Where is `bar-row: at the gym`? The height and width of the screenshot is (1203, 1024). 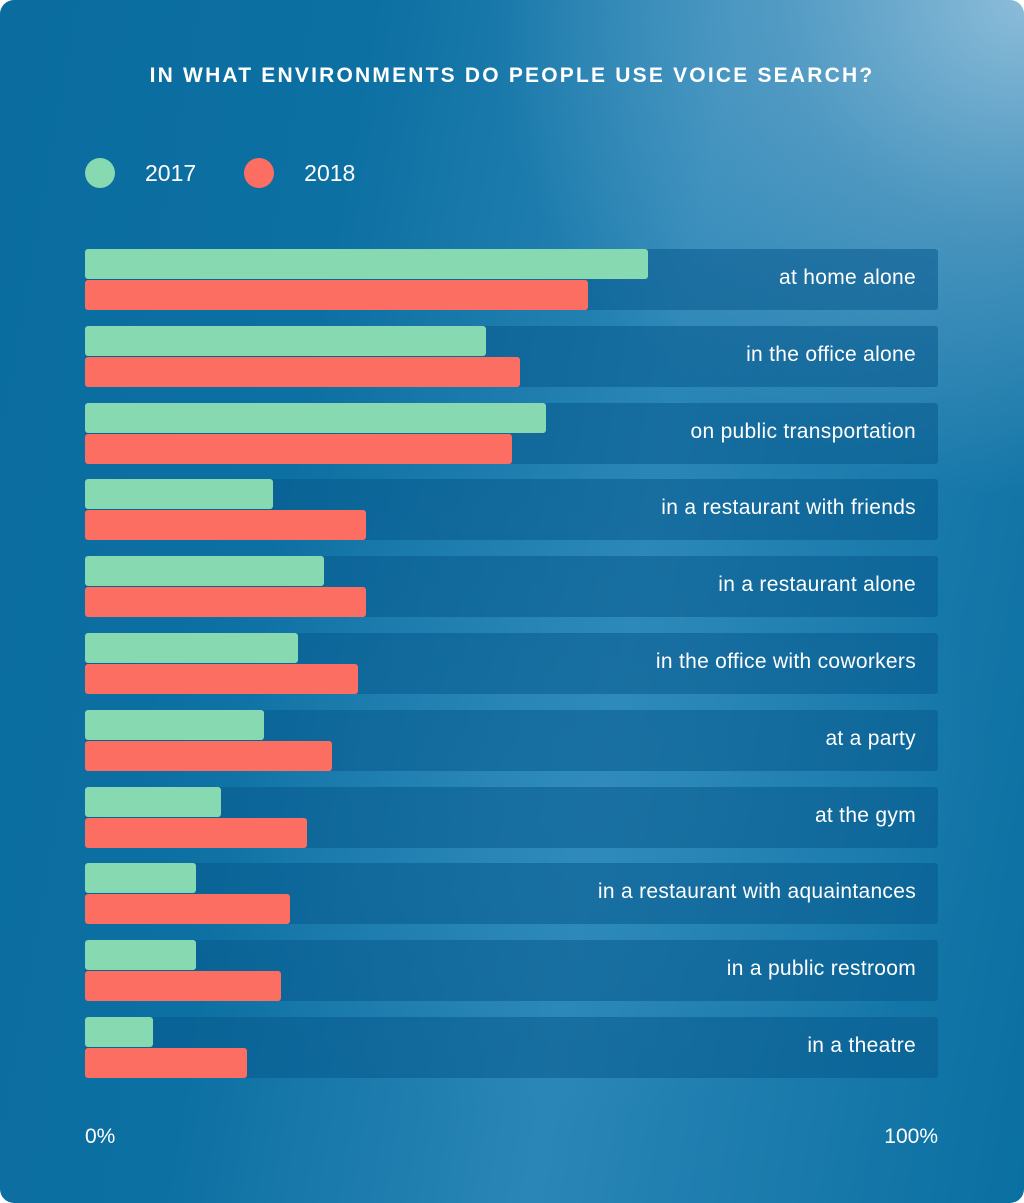 bar-row: at the gym is located at coordinates (511, 817).